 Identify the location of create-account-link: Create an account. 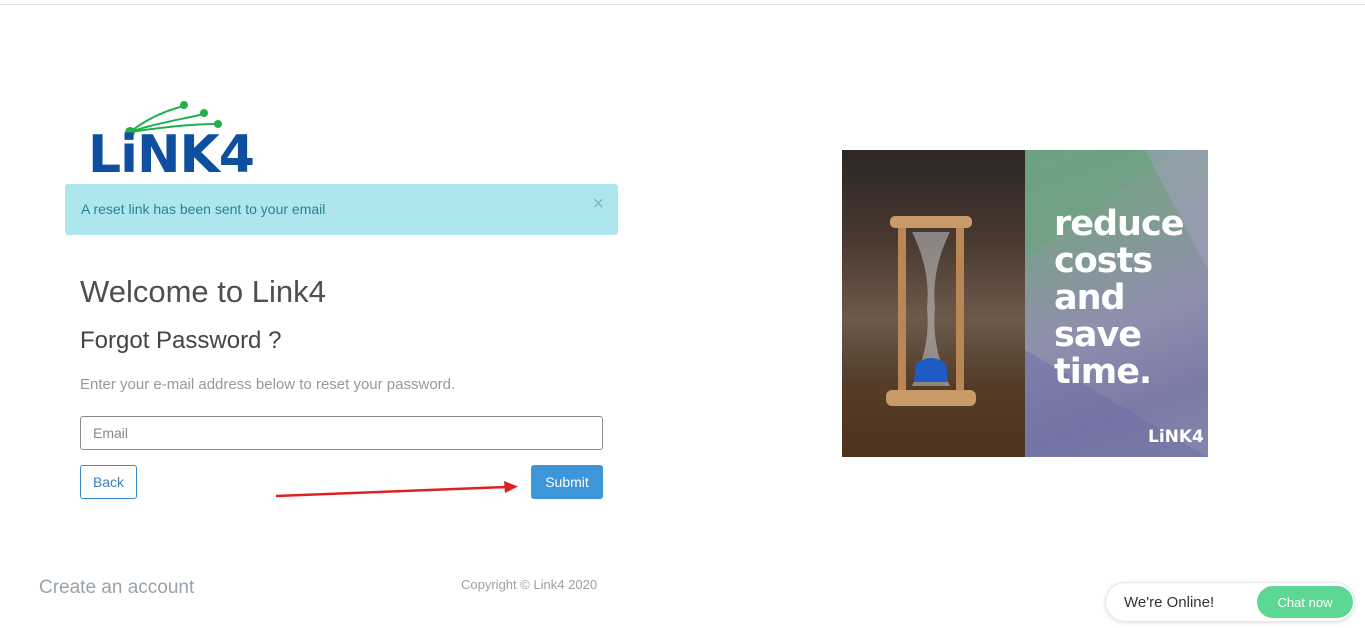
(116, 588).